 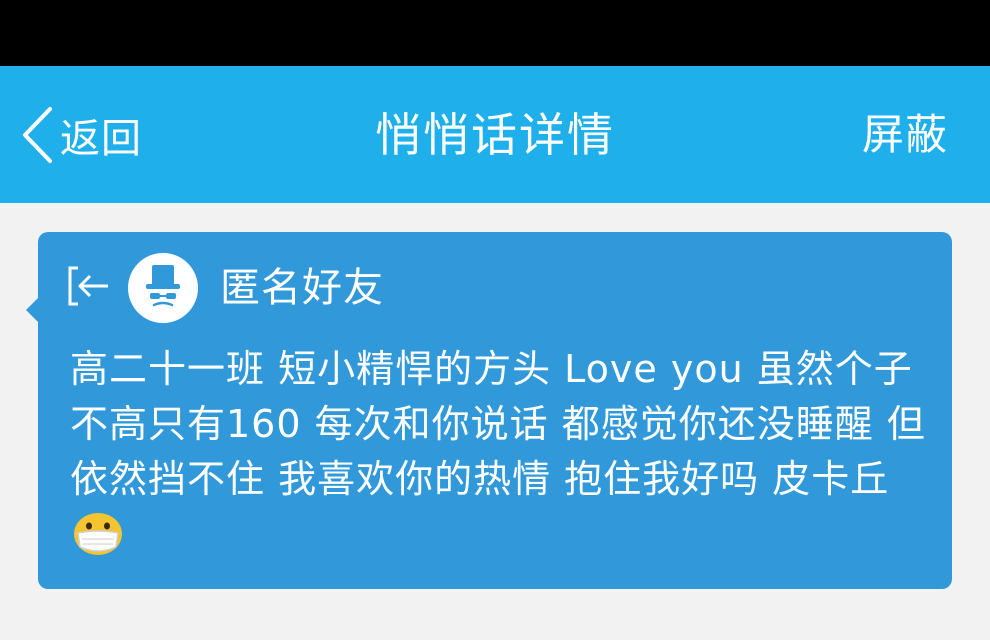 I want to click on bubble-tail, so click(x=32, y=310).